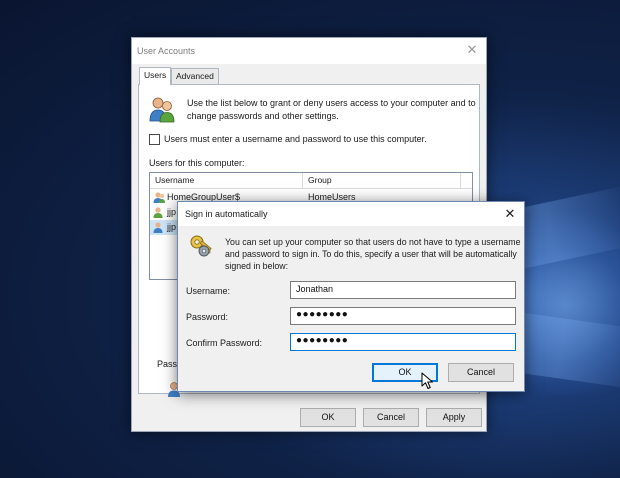 The image size is (620, 478). What do you see at coordinates (403, 316) in the screenshot?
I see `password-field: ●●●●●●●●` at bounding box center [403, 316].